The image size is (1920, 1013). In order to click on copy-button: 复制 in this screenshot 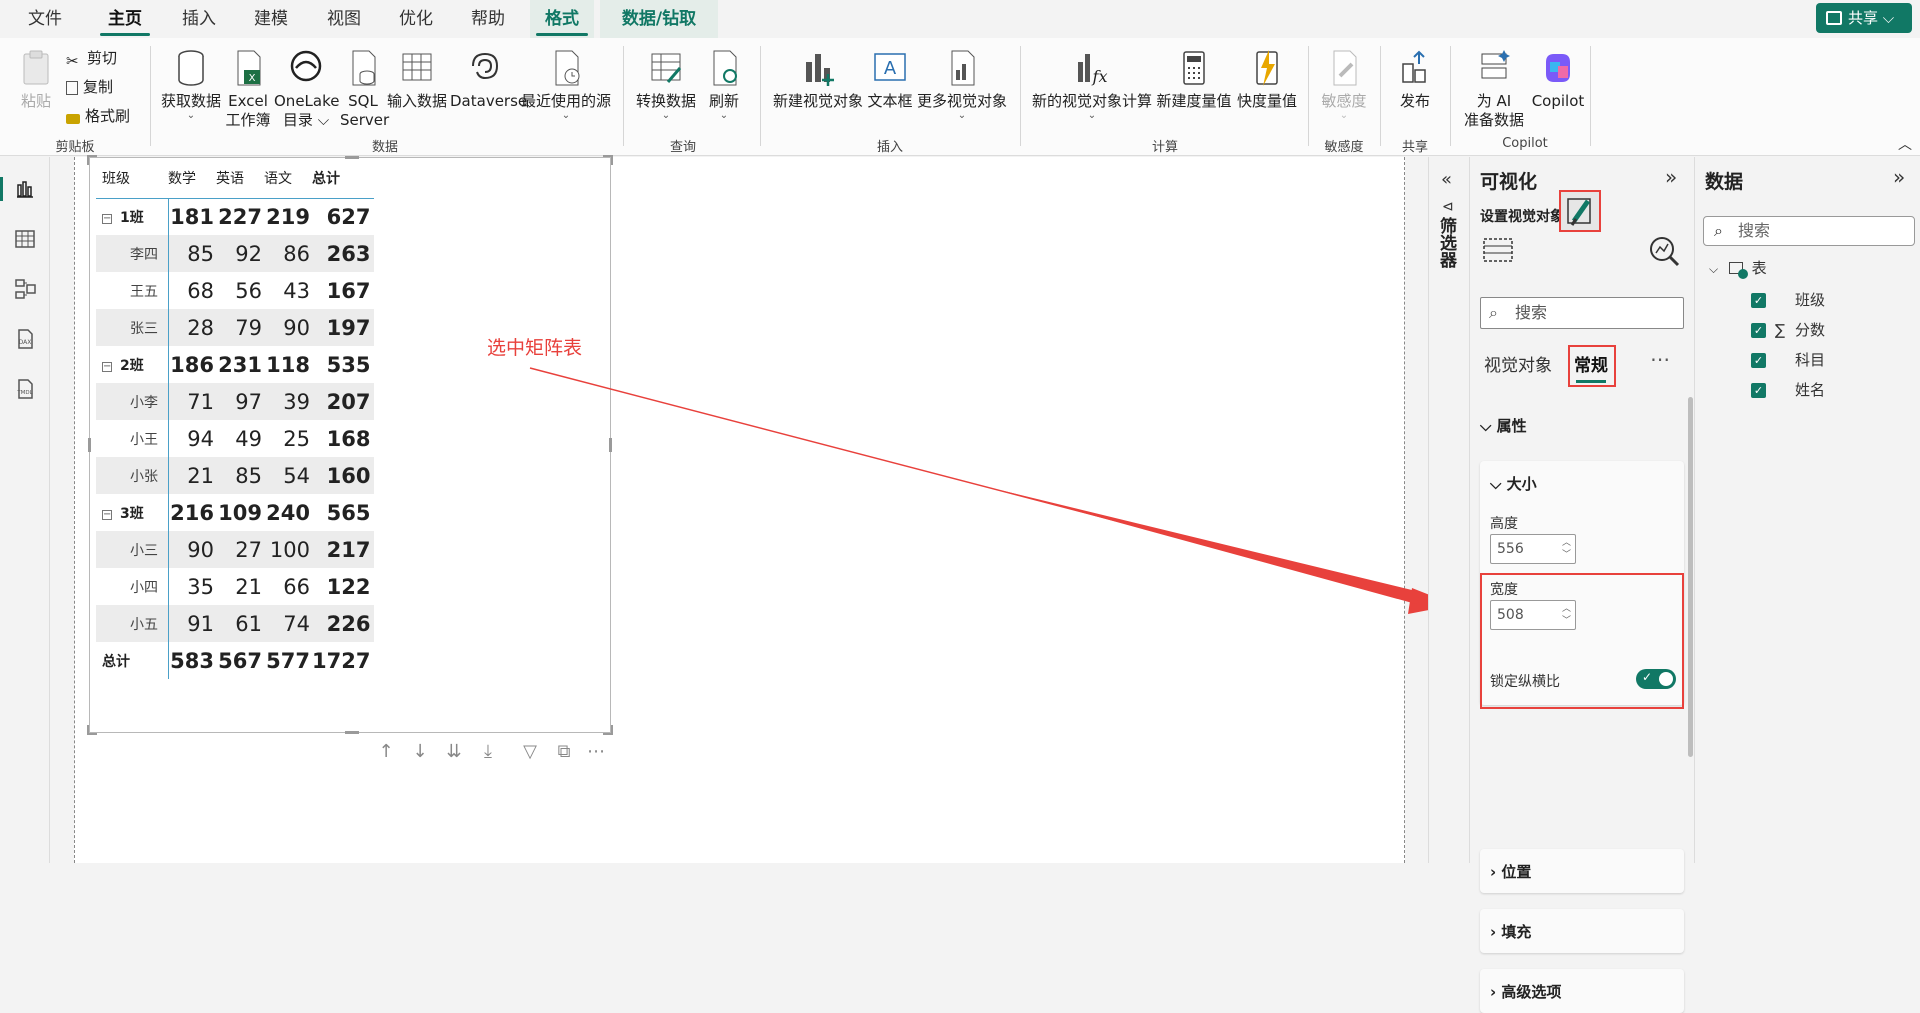, I will do `click(89, 87)`.